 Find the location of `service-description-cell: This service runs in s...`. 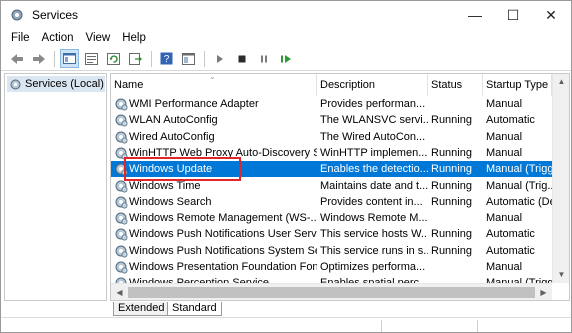

service-description-cell: This service runs in s... is located at coordinates (374, 250).